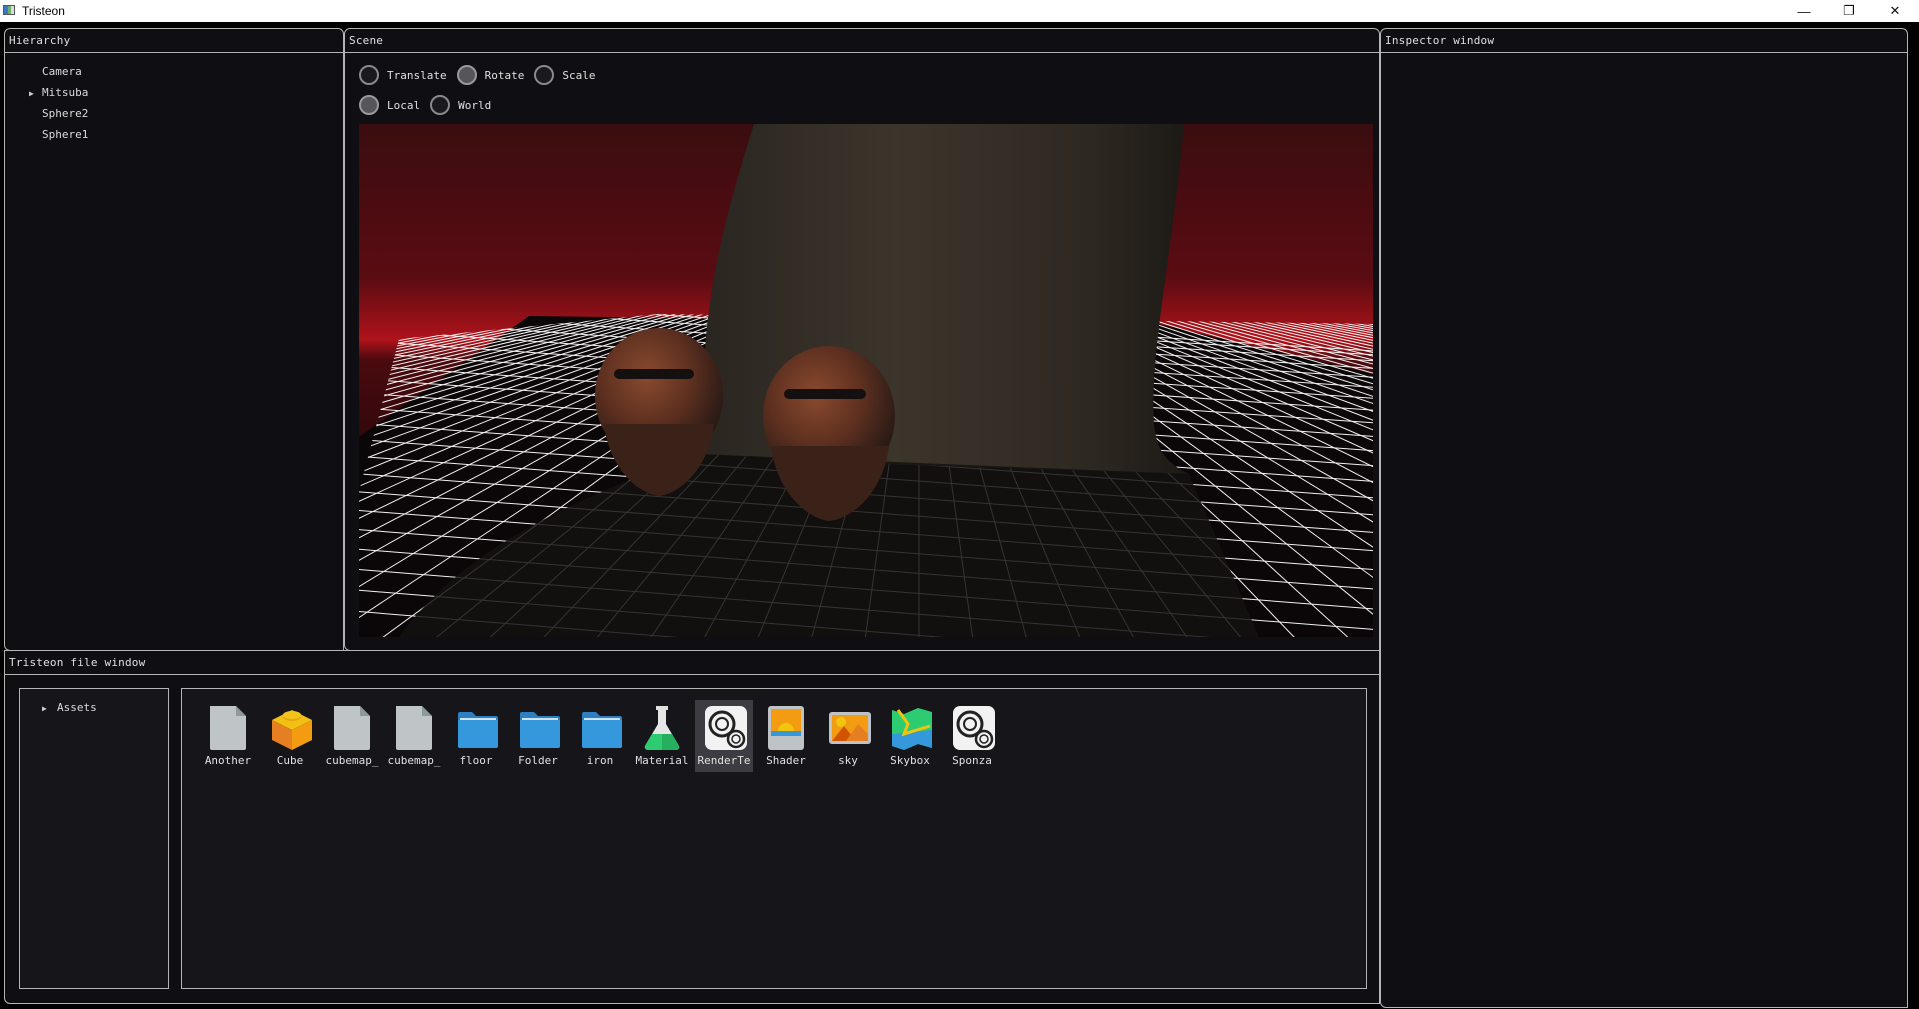 The width and height of the screenshot is (1919, 1009). Describe the element at coordinates (724, 760) in the screenshot. I see `file-item-label: RenderTe` at that location.